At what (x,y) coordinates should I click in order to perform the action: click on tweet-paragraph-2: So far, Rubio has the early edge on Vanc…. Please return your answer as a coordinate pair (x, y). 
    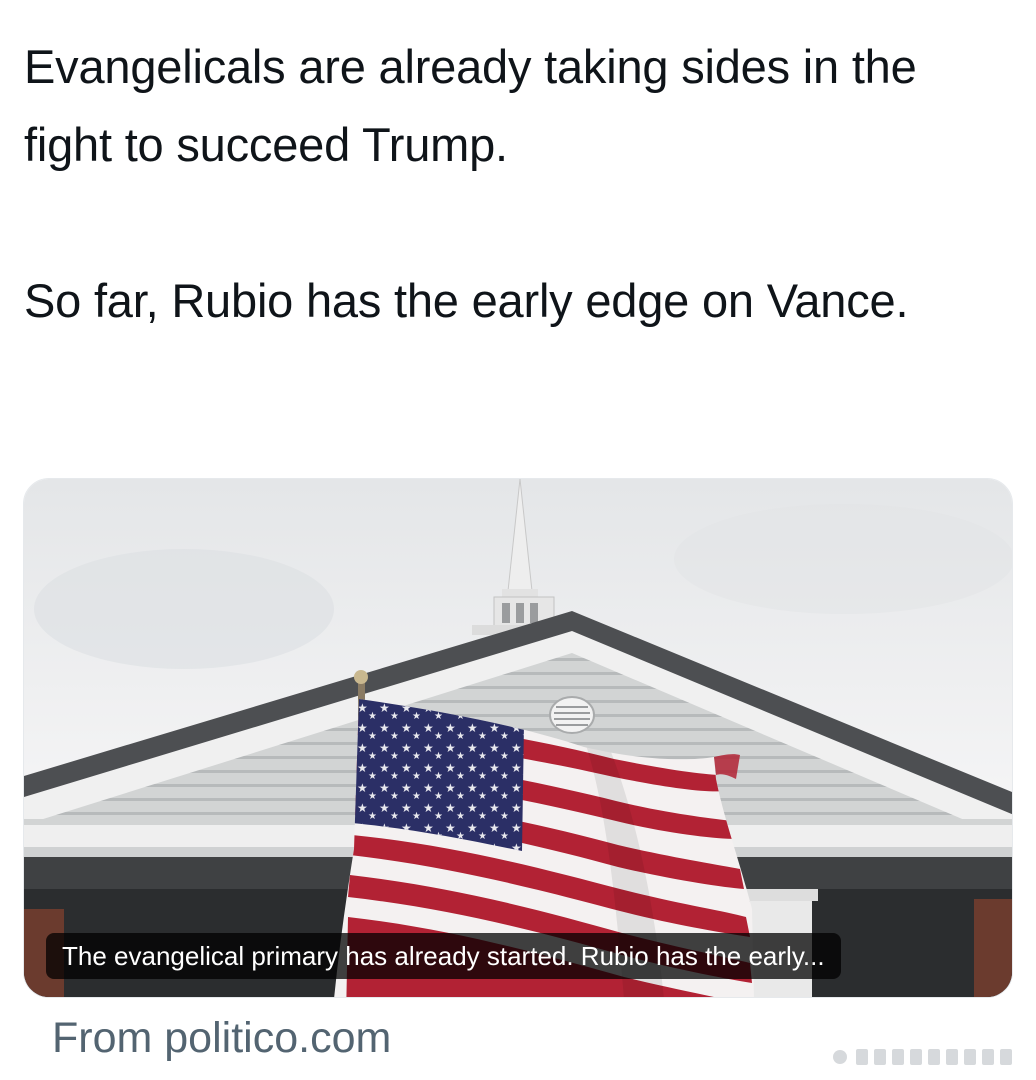
    Looking at the image, I should click on (466, 300).